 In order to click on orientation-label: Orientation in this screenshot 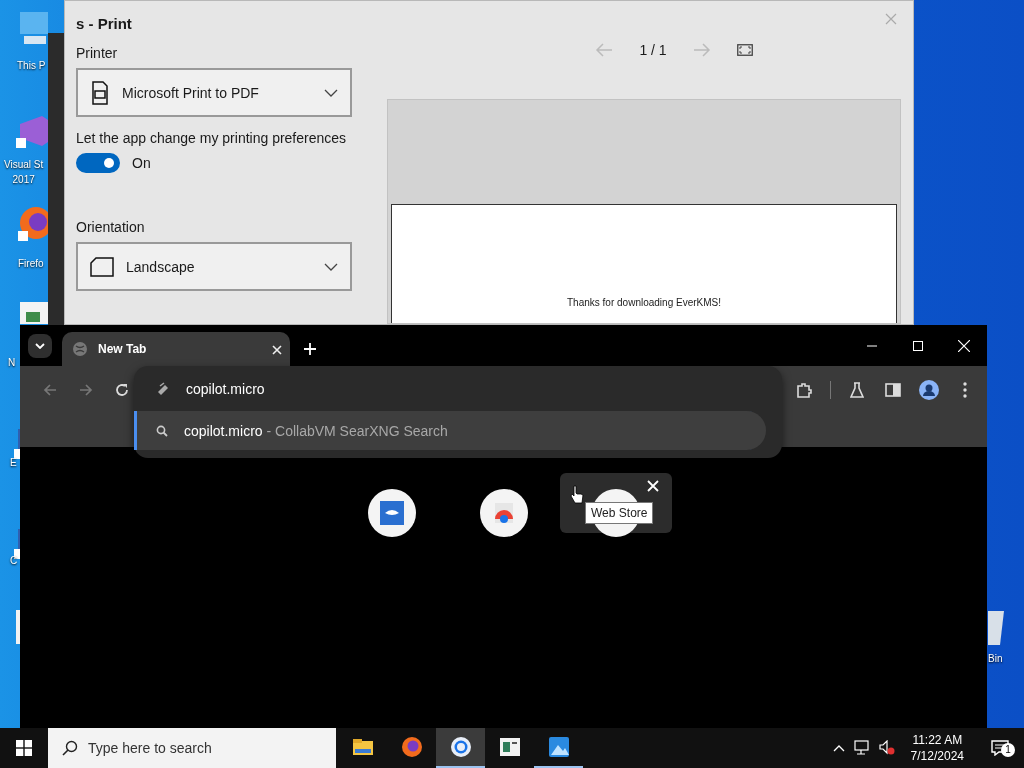, I will do `click(110, 227)`.